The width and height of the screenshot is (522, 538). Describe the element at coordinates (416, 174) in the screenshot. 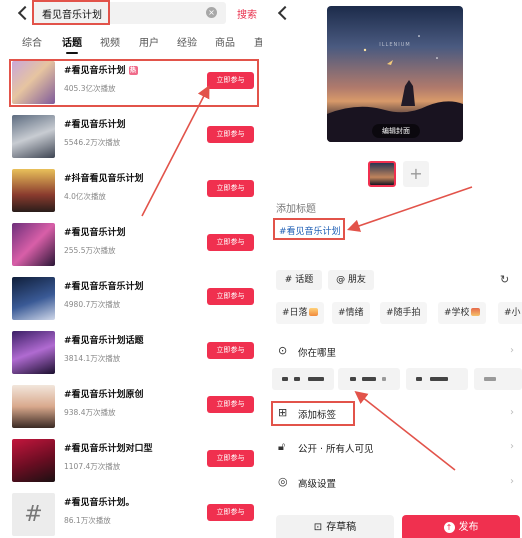

I see `add-image-button: +` at that location.